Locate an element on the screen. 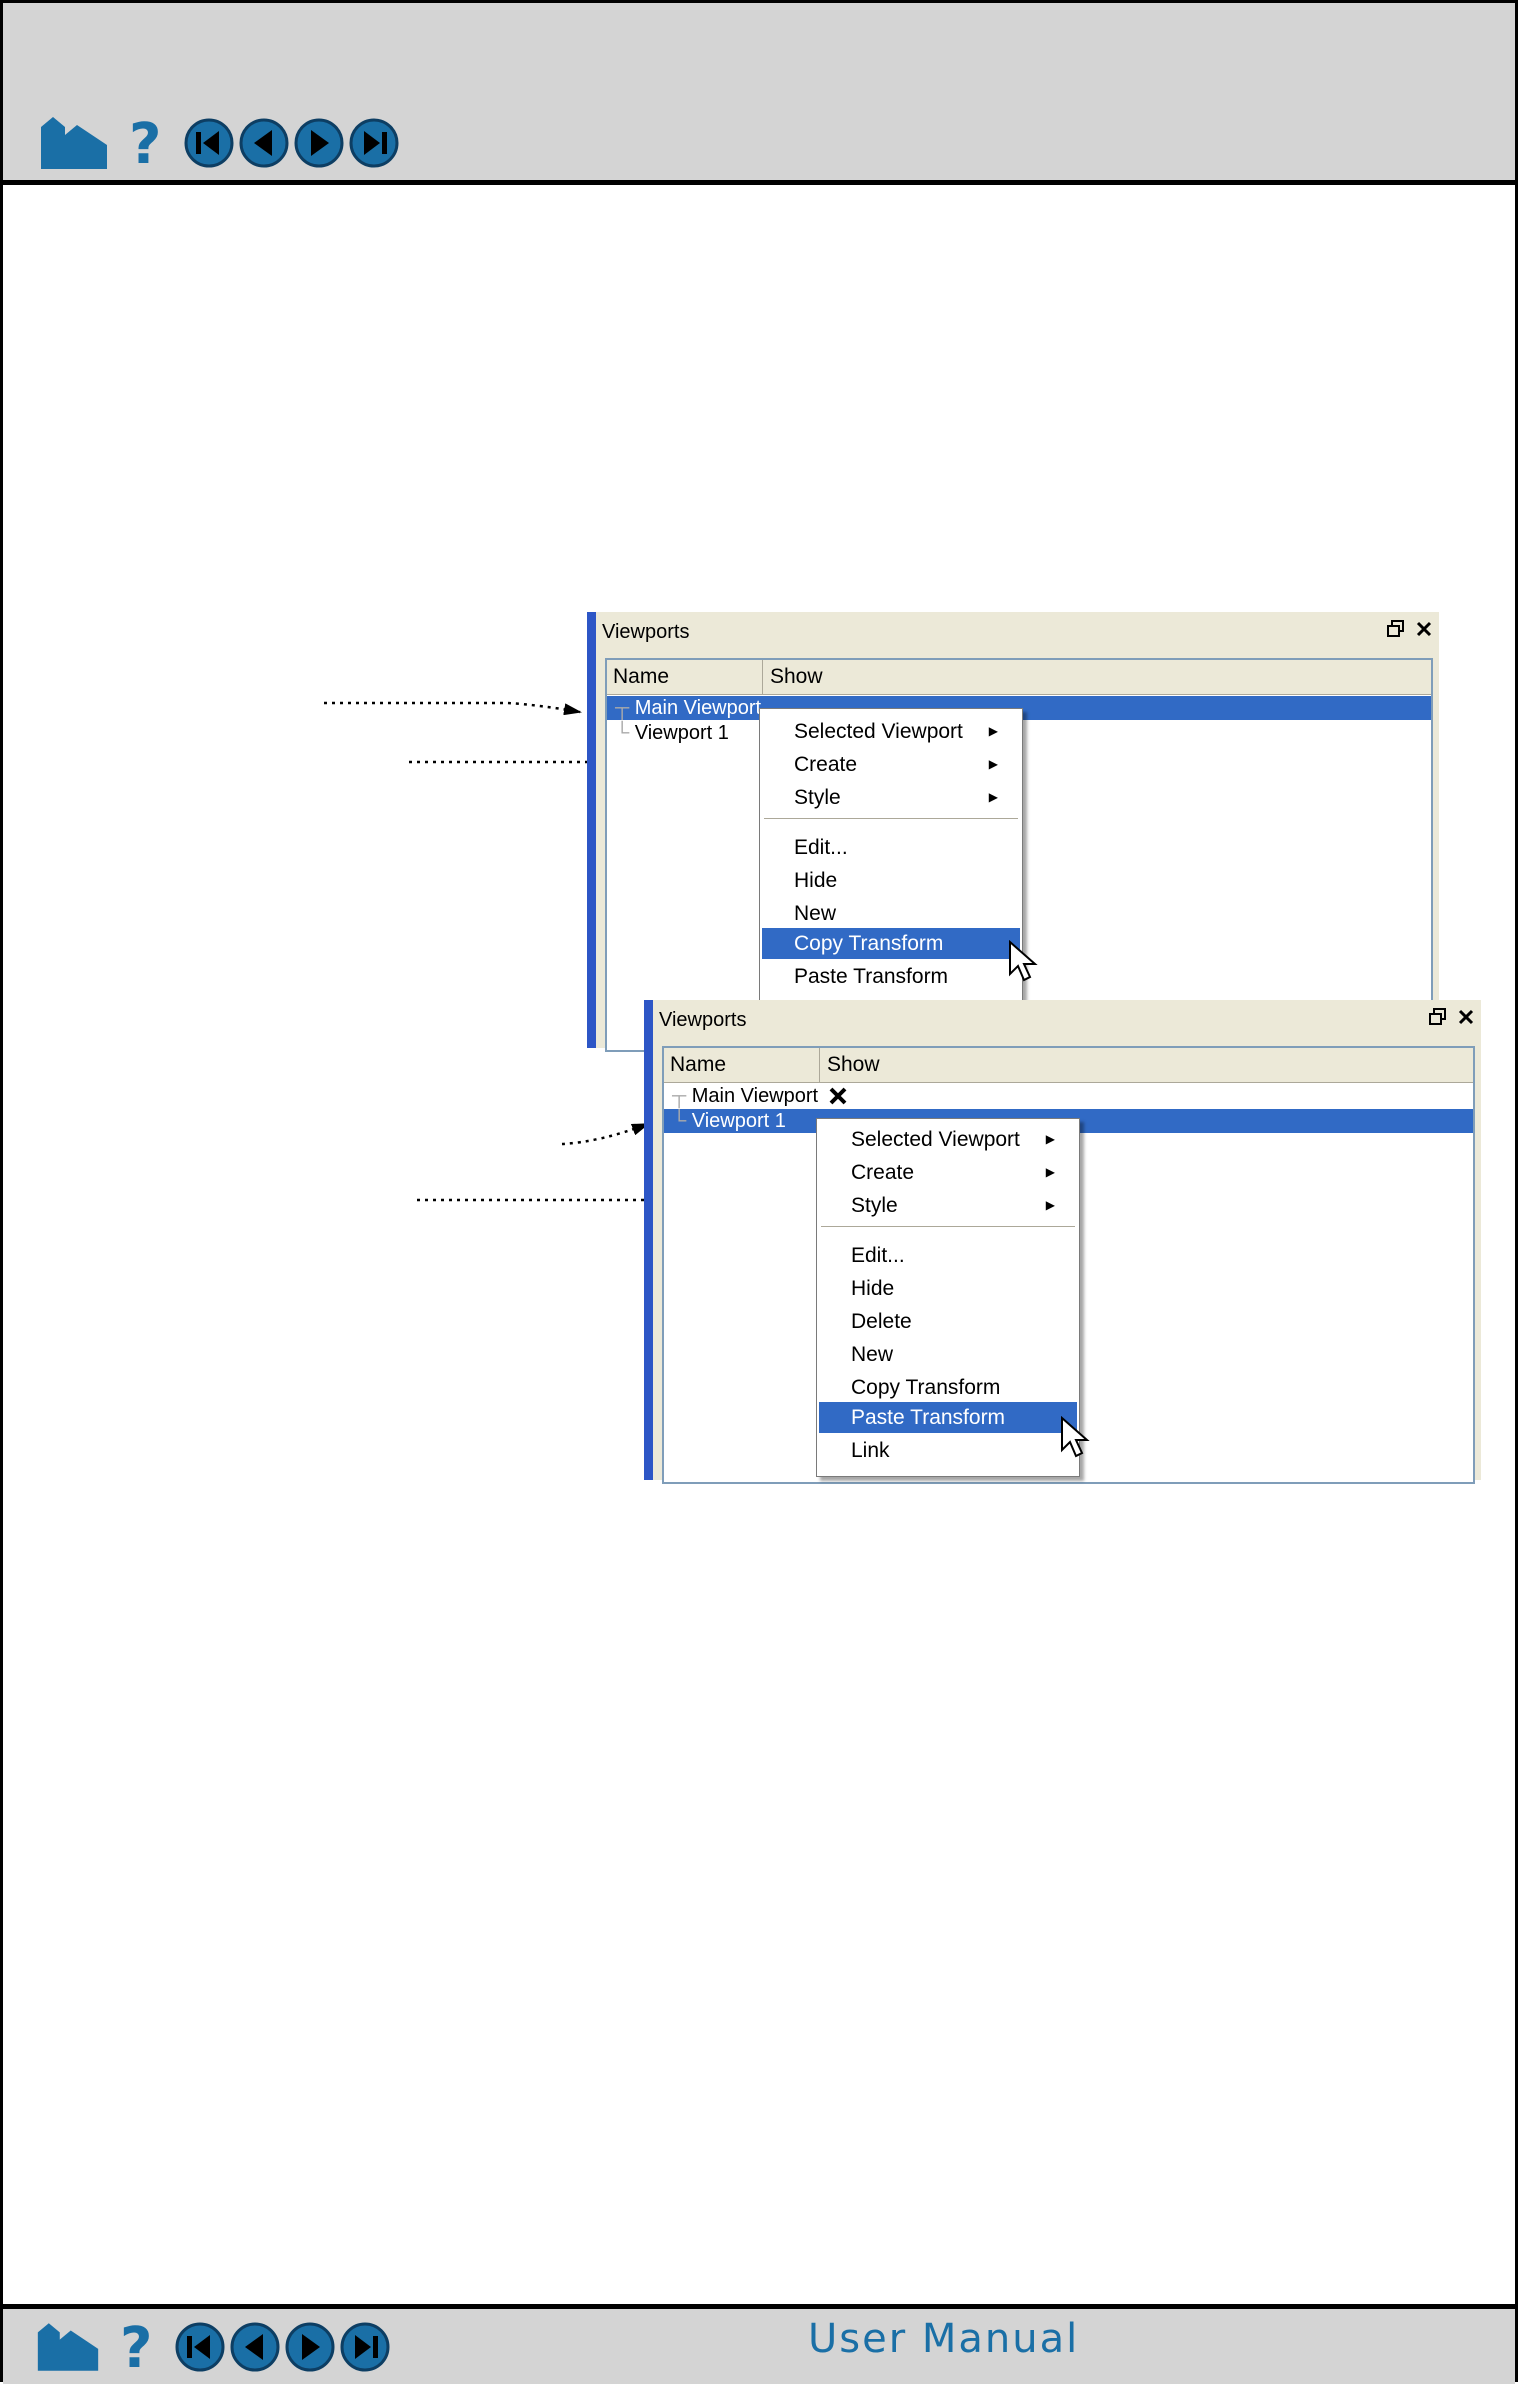 The image size is (1518, 2384). bottom-nav-bar: ? is located at coordinates (759, 2344).